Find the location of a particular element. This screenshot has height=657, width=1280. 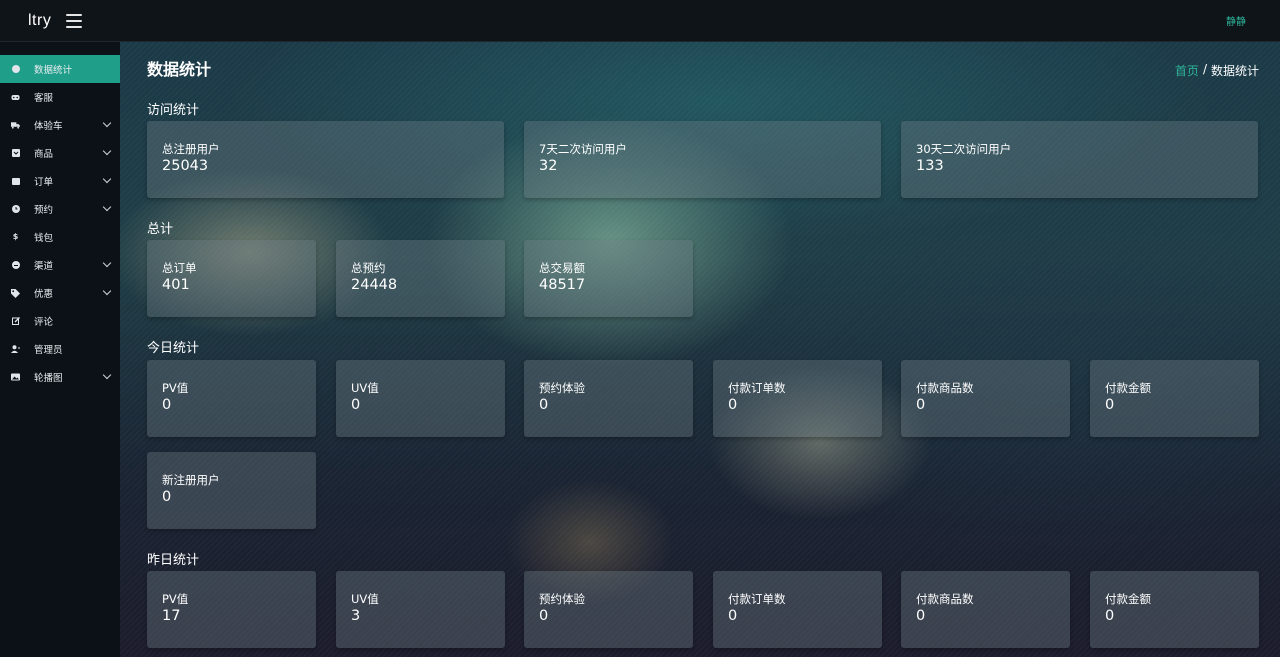

sidebar-item-label: 客服 is located at coordinates (44, 98).